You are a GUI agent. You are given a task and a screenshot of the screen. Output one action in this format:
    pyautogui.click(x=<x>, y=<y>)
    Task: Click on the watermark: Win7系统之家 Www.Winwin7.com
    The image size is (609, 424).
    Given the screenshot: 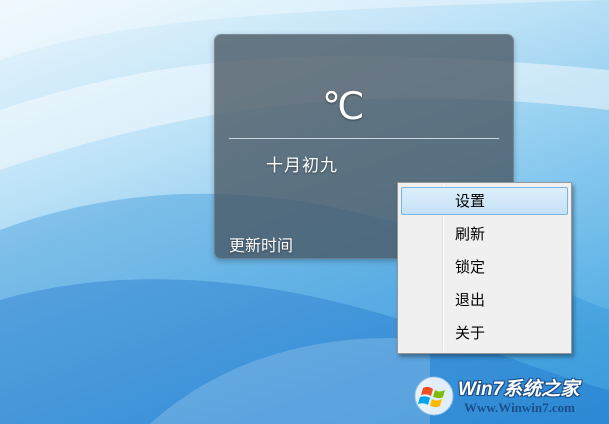 What is the action you would take?
    pyautogui.click(x=510, y=397)
    